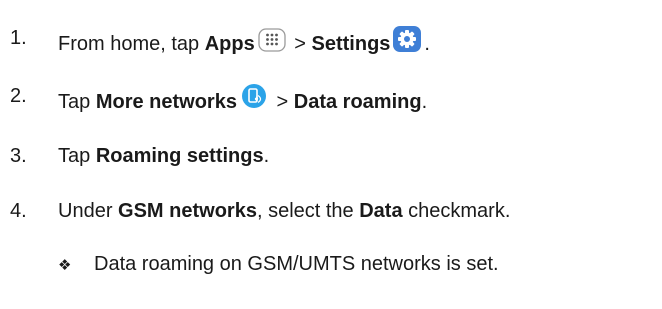 The width and height of the screenshot is (662, 309). Describe the element at coordinates (357, 102) in the screenshot. I see `data-roaming-label: Data roaming` at that location.